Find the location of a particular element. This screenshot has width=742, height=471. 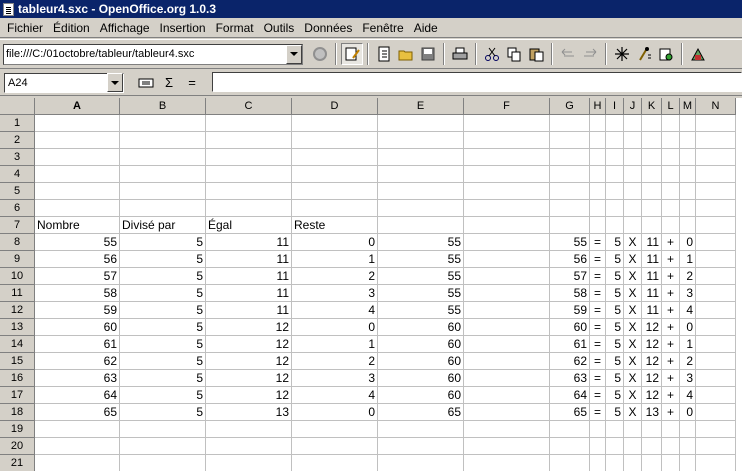

open-button is located at coordinates (406, 54).